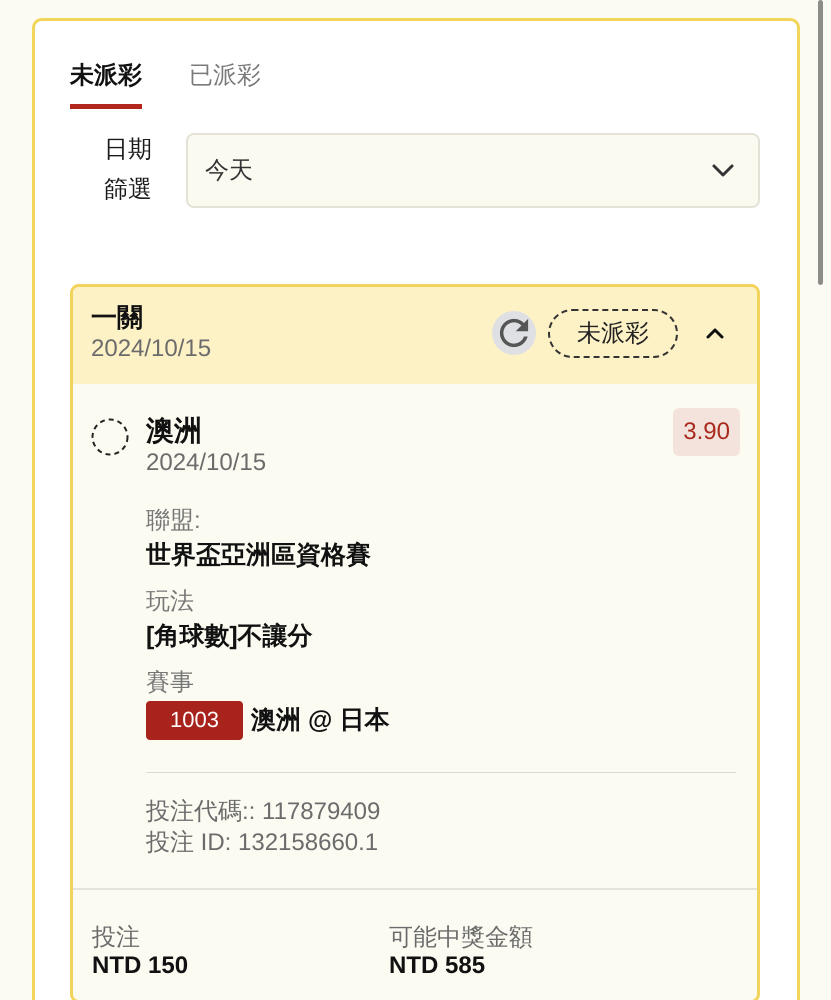 The width and height of the screenshot is (831, 1000). I want to click on bet-reference: 投注代碼:: 117879409, so click(263, 811).